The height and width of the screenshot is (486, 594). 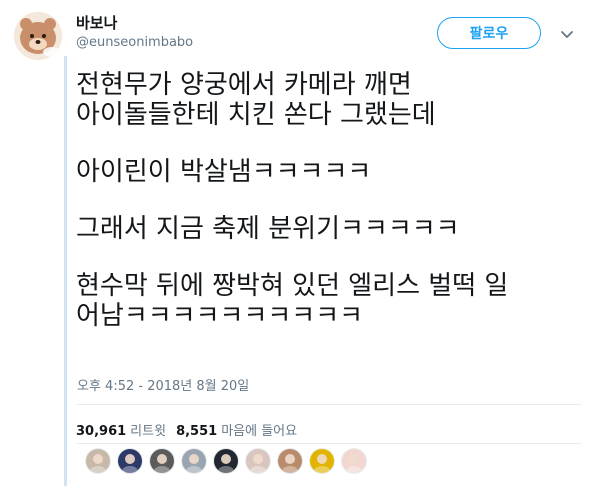 What do you see at coordinates (290, 461) in the screenshot?
I see `avatar-user-7-icon` at bounding box center [290, 461].